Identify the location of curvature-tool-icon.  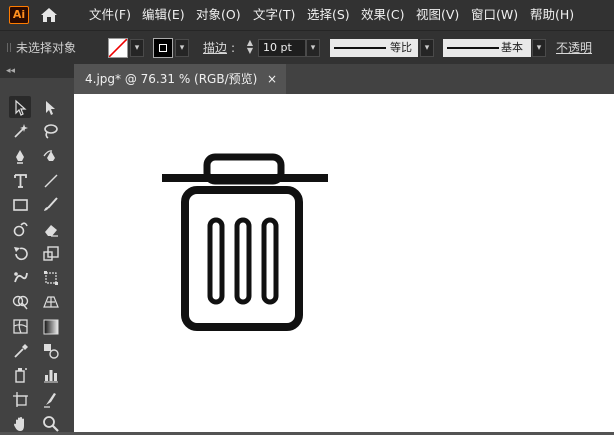
(50, 156).